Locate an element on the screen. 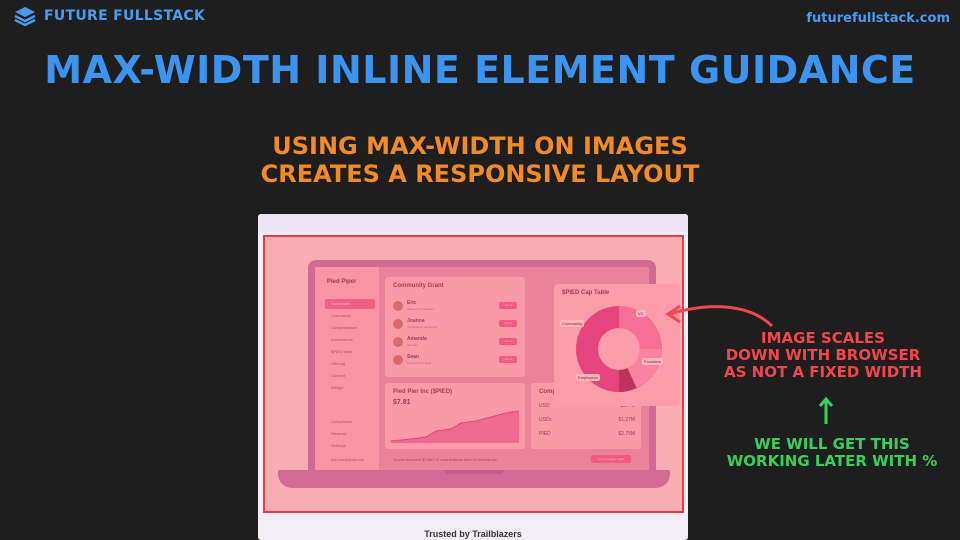  note-line: DOWN WITH BROWSER is located at coordinates (823, 355).